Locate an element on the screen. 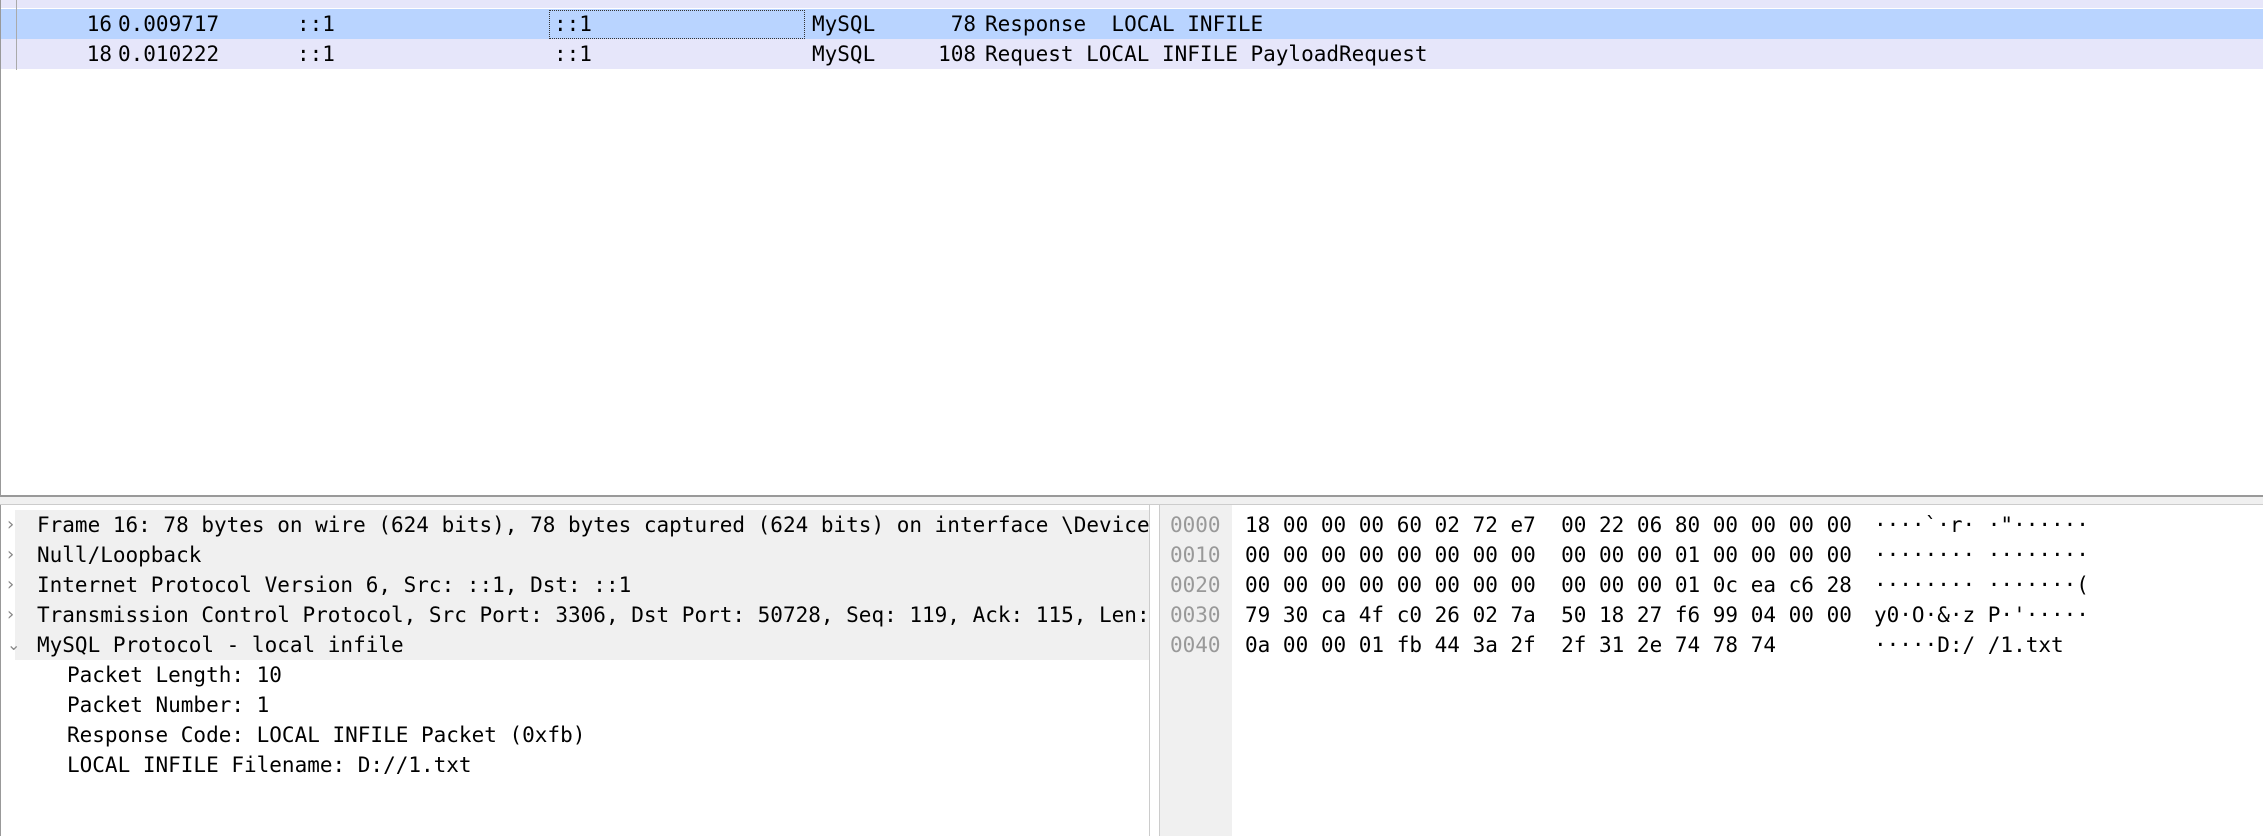  tree-item-mysql: ⌄ MySQL Protocol - local infile is located at coordinates (578, 645).